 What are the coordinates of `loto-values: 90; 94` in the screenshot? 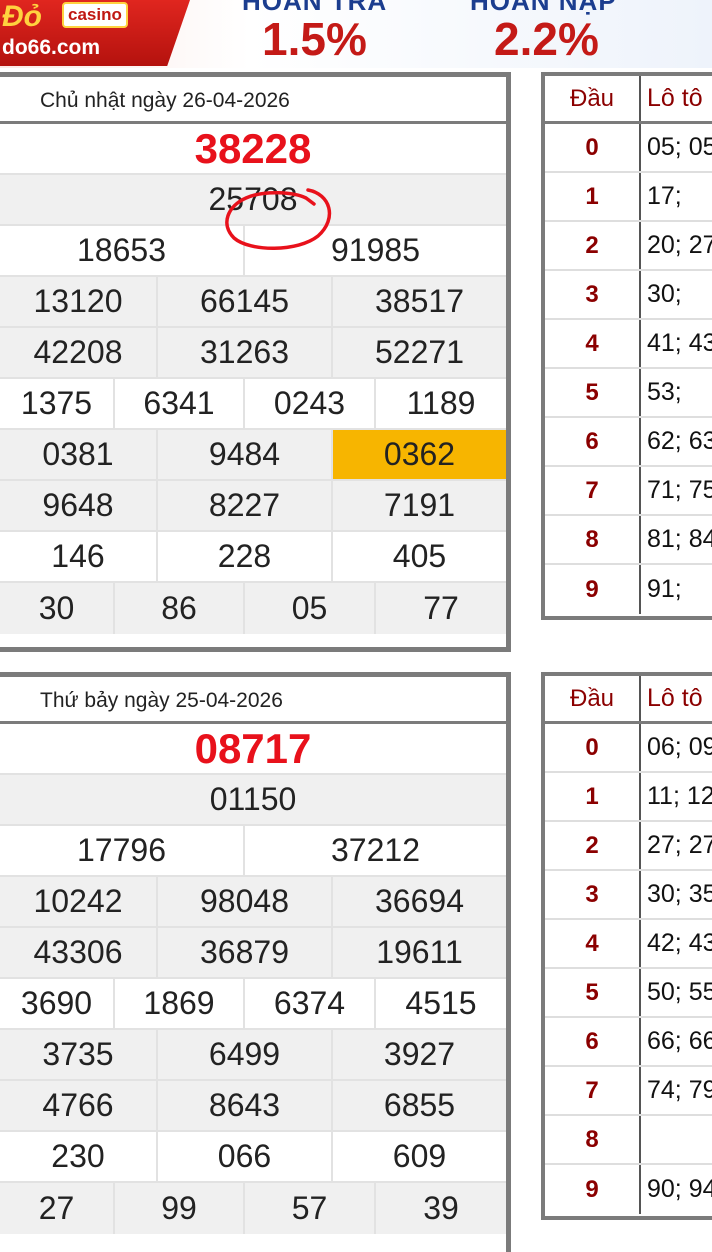 It's located at (679, 1189).